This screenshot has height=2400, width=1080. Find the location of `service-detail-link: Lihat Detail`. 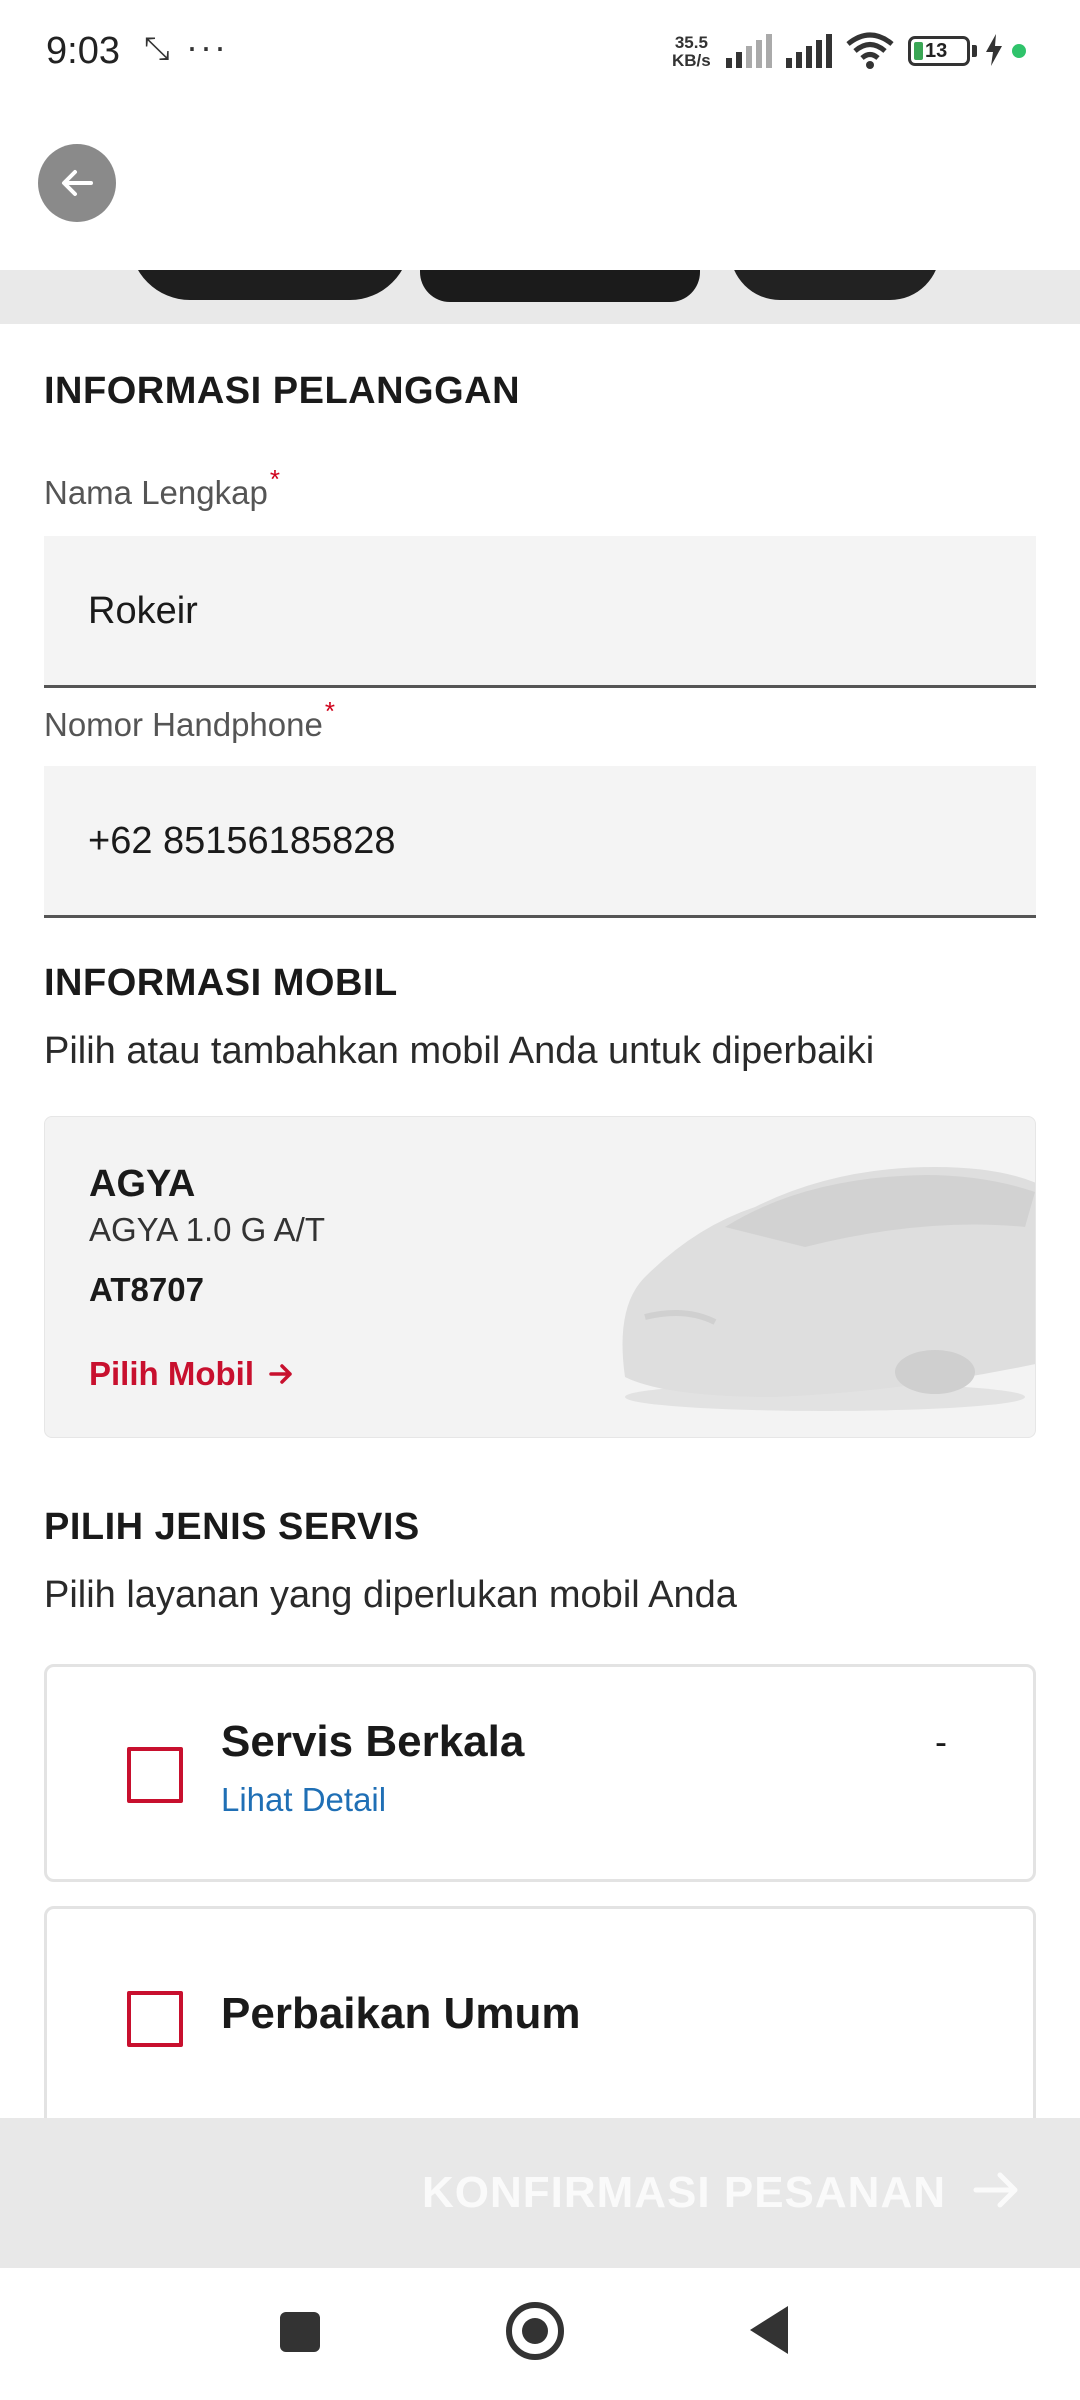

service-detail-link: Lihat Detail is located at coordinates (303, 1800).